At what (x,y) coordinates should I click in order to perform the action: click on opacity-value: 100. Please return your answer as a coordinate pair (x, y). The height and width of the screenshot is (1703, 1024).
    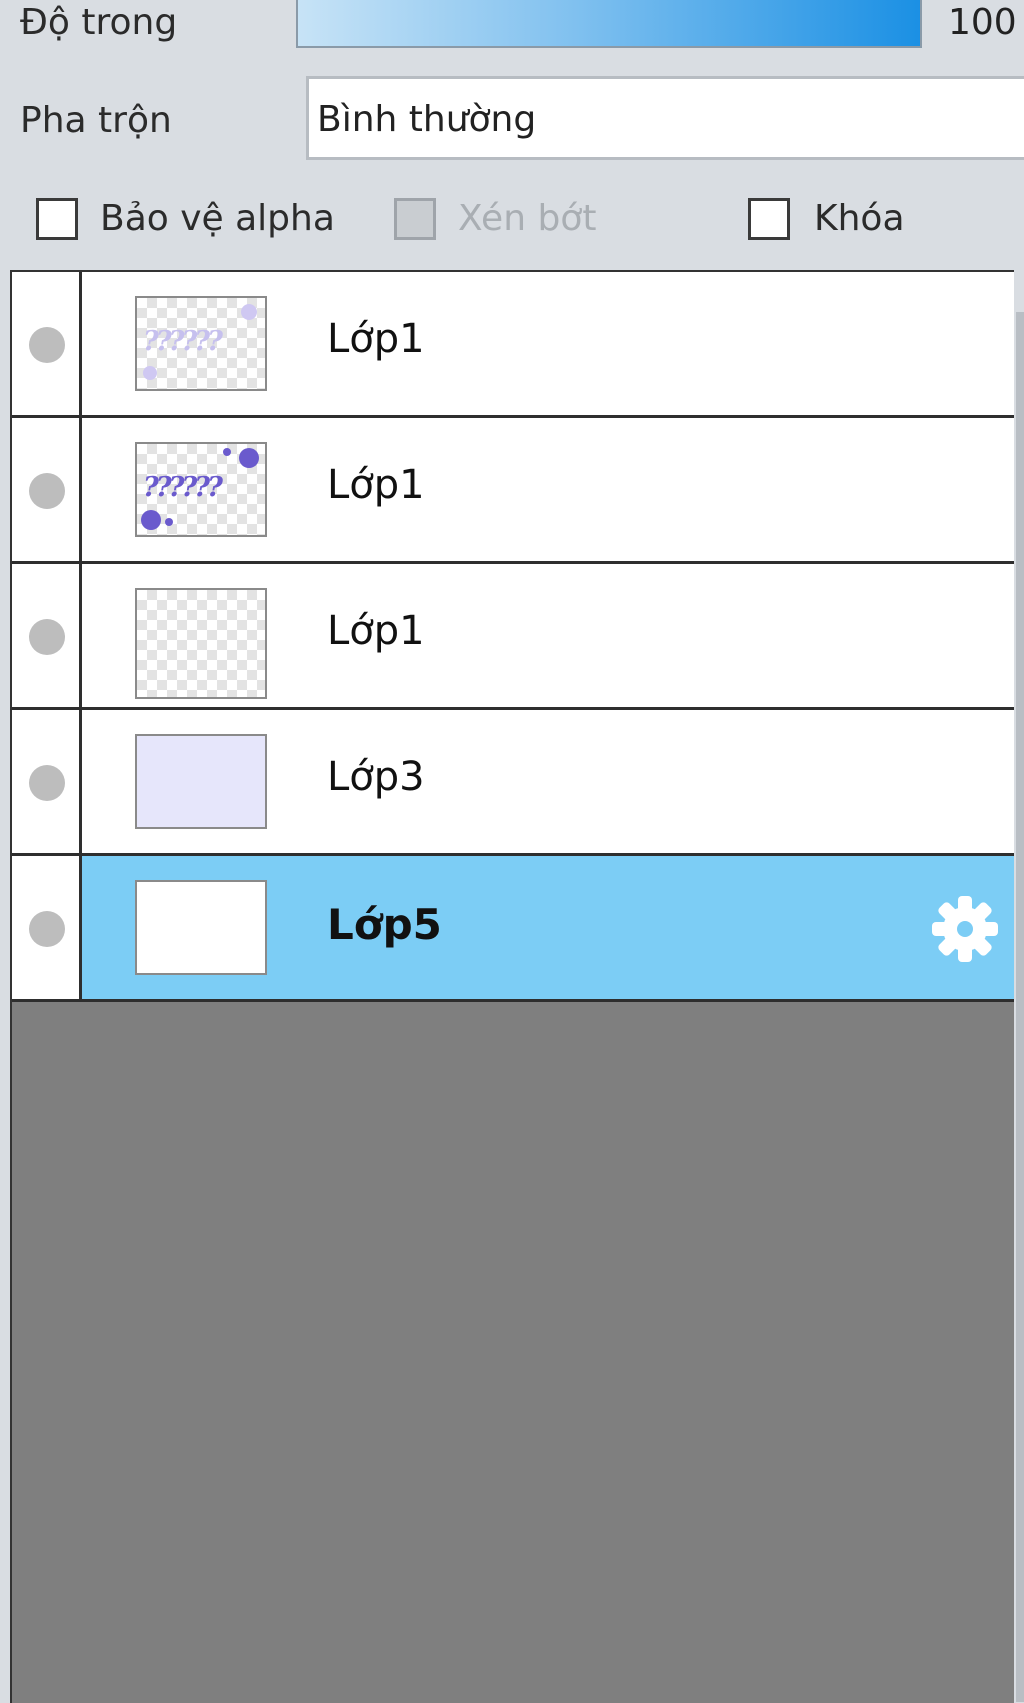
    Looking at the image, I should click on (982, 22).